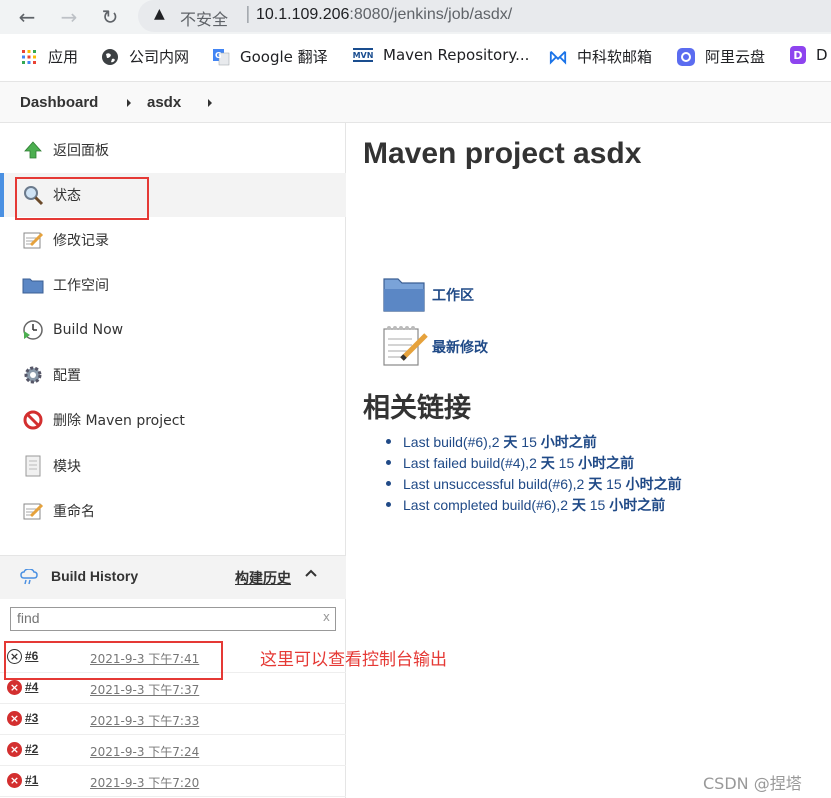 This screenshot has width=831, height=798. I want to click on task-label: 返回面板, so click(81, 151).